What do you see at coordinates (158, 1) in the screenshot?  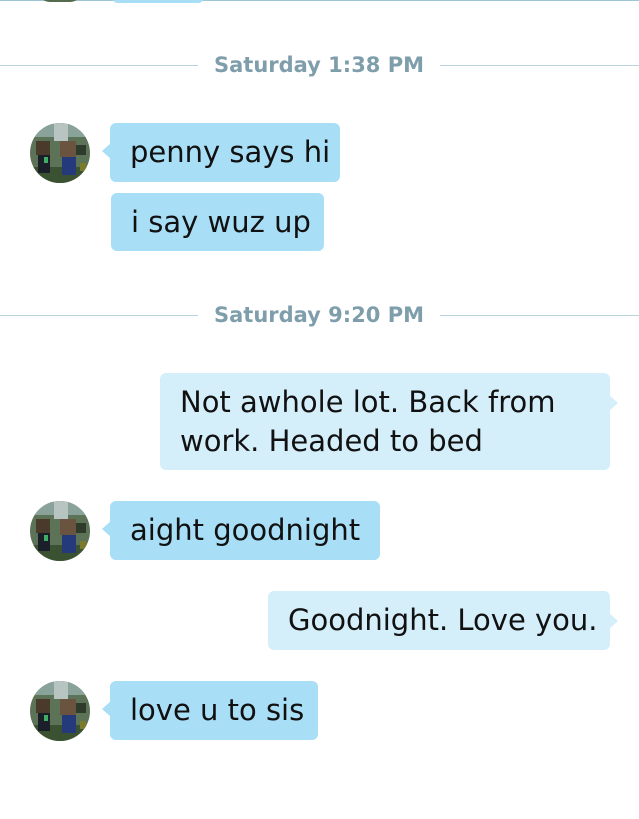 I see `partial-message-bubble` at bounding box center [158, 1].